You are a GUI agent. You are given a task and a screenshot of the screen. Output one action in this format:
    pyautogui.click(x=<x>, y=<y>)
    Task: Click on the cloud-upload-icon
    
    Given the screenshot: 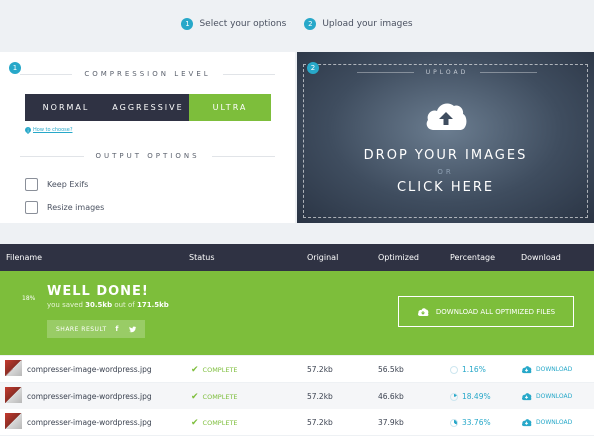 What is the action you would take?
    pyautogui.click(x=446, y=116)
    